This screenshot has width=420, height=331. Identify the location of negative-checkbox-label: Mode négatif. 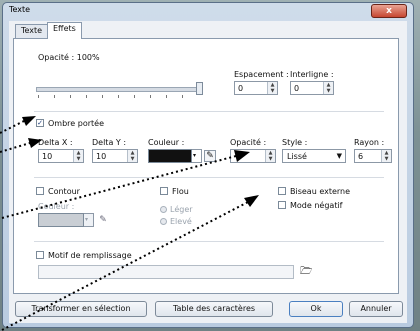
(316, 205).